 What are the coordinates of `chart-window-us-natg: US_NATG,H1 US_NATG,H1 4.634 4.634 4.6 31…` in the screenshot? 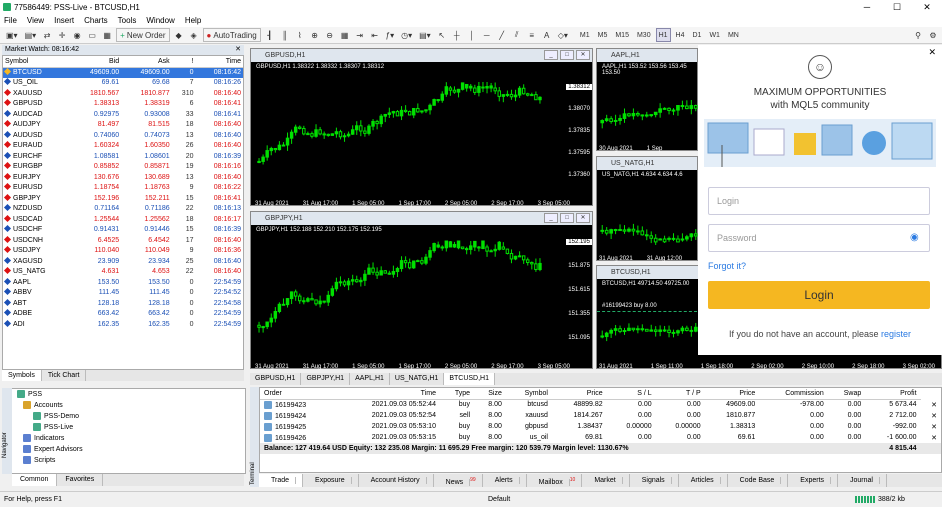 It's located at (647, 209).